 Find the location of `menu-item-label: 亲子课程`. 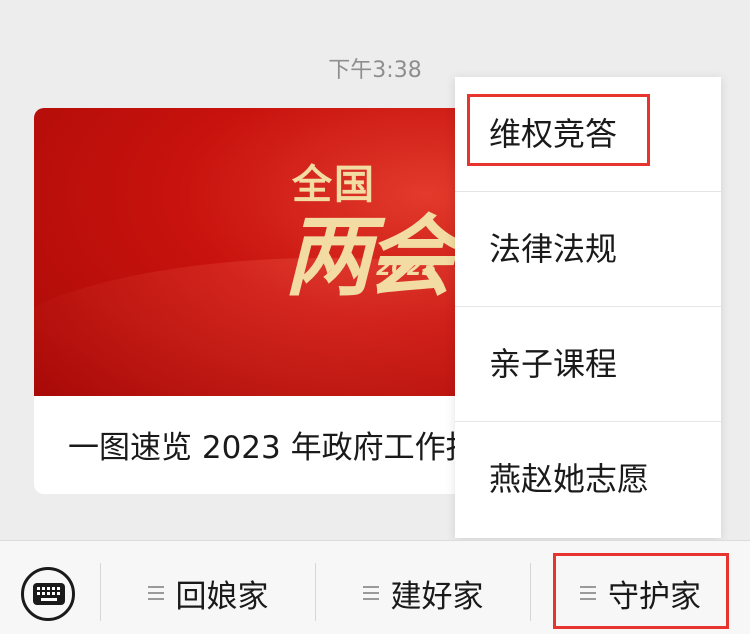

menu-item-label: 亲子课程 is located at coordinates (553, 364).